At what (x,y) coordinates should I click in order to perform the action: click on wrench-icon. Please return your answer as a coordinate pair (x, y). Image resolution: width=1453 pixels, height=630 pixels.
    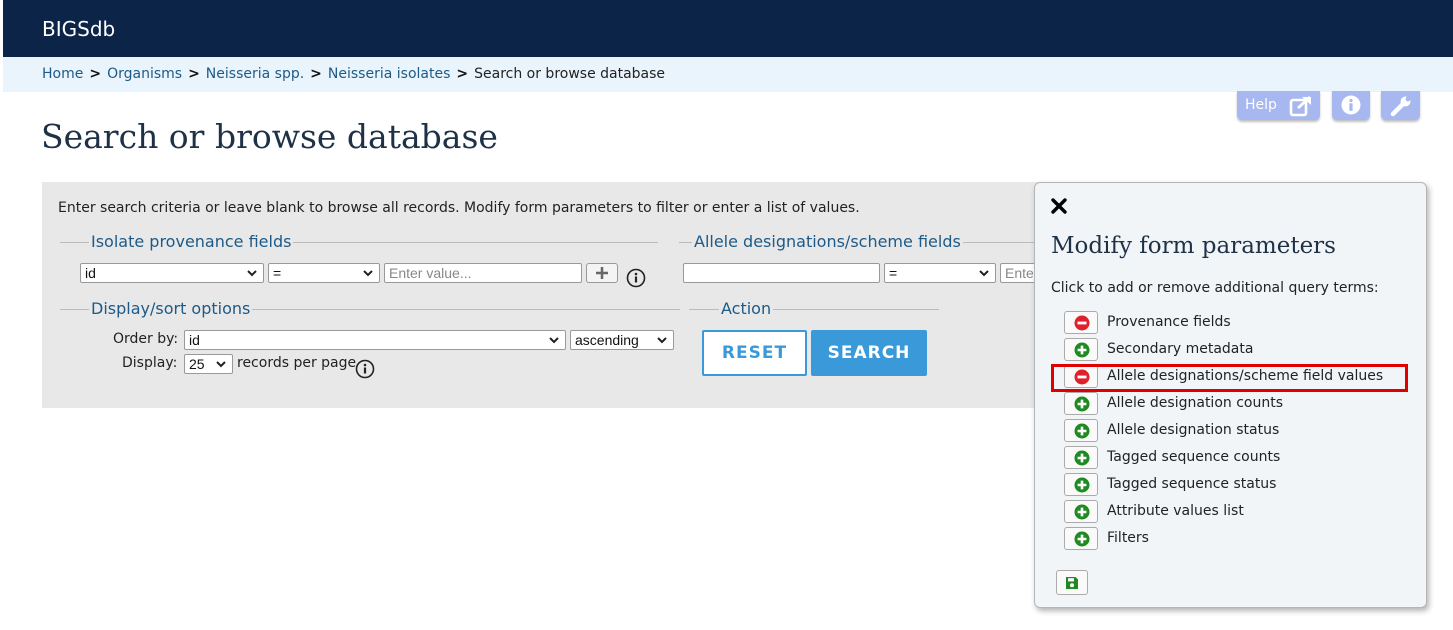
    Looking at the image, I should click on (1400, 106).